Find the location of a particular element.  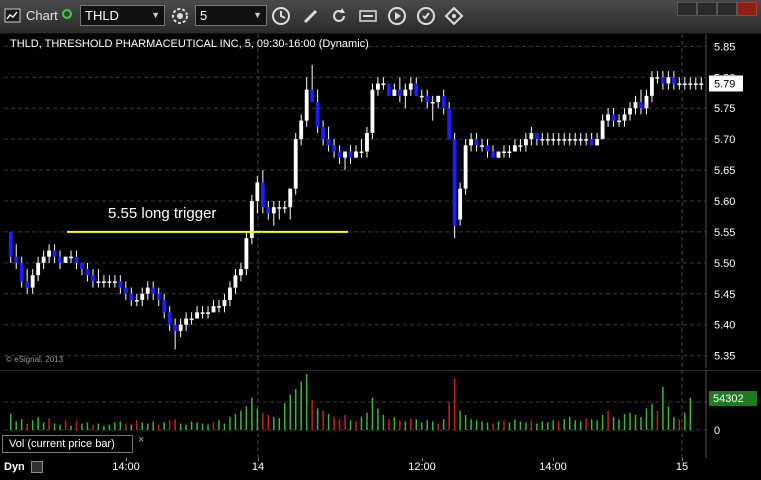

price-tick-label: 5.60 is located at coordinates (724, 202).